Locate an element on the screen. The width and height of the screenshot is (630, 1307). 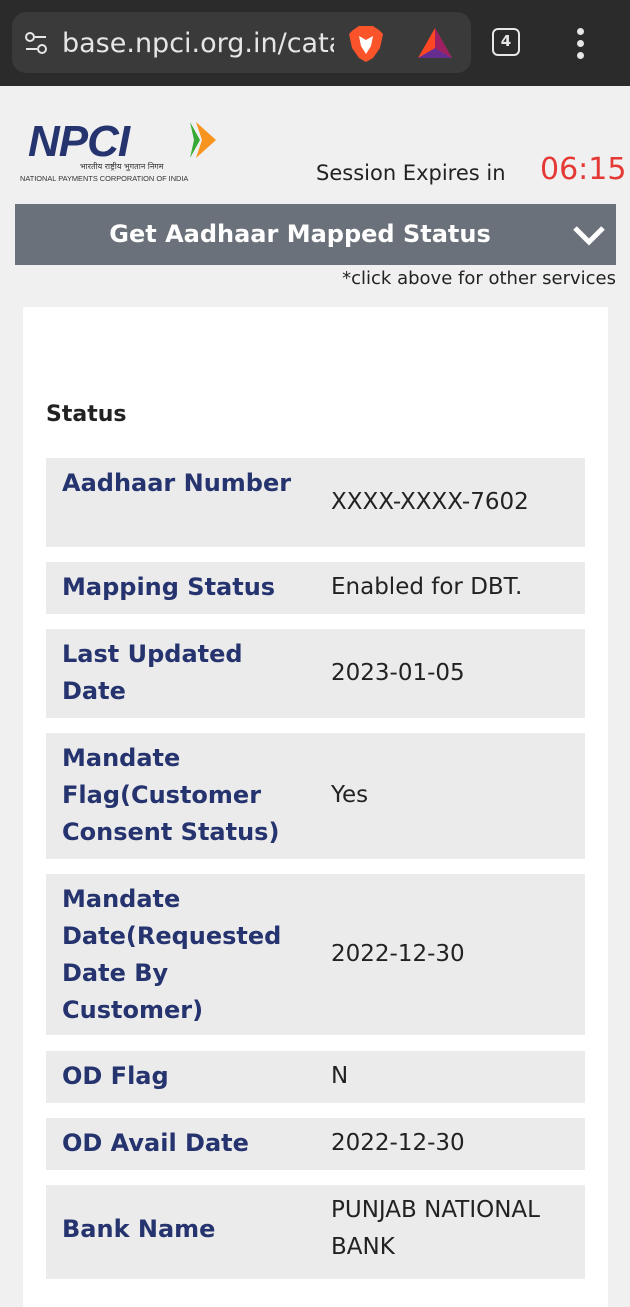
service-title: Get Aadhaar Mapped Status is located at coordinates (300, 234).